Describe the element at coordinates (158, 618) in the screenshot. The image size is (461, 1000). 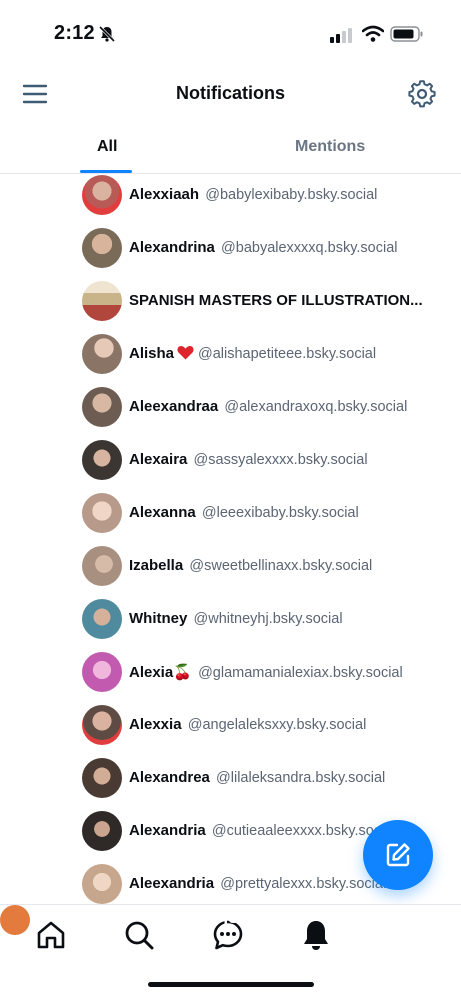
I see `user-name: Whitney` at that location.